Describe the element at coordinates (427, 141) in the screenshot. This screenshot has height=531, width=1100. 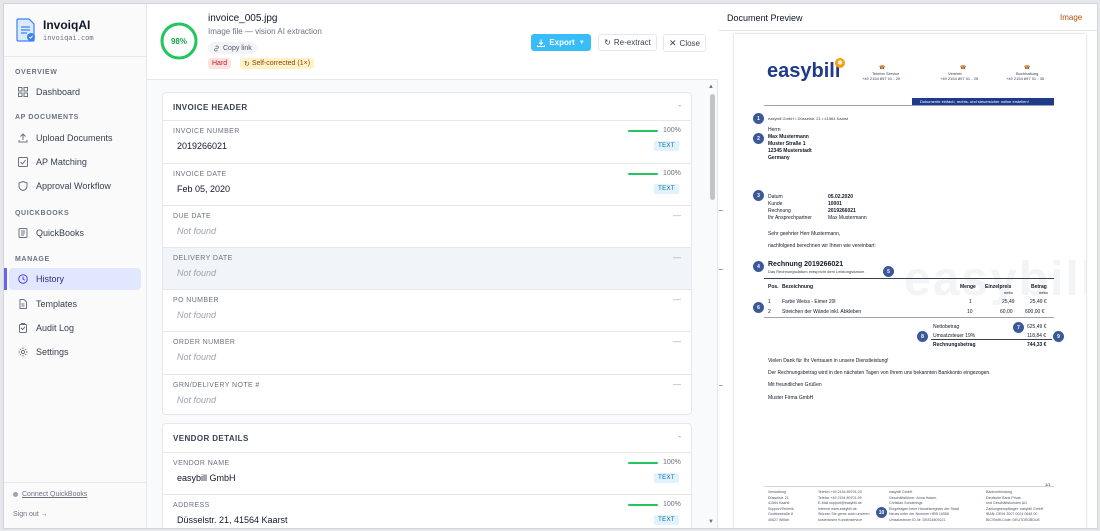
I see `field-invoice-number: INVOICE NUMBER 100% 2019266021 TEXT` at that location.